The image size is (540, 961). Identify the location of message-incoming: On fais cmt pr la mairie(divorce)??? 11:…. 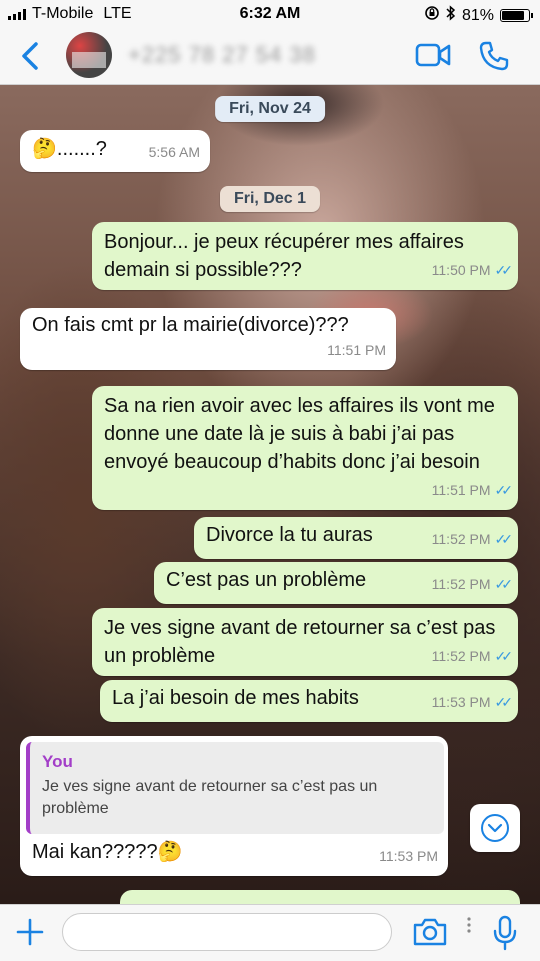
(208, 339).